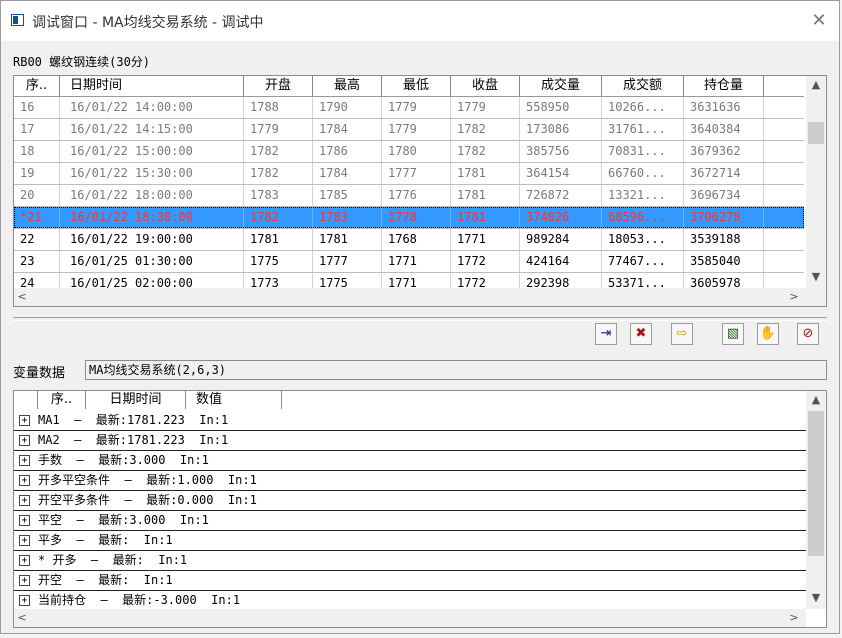 This screenshot has width=842, height=638. I want to click on scroll-corner, so click(816, 297).